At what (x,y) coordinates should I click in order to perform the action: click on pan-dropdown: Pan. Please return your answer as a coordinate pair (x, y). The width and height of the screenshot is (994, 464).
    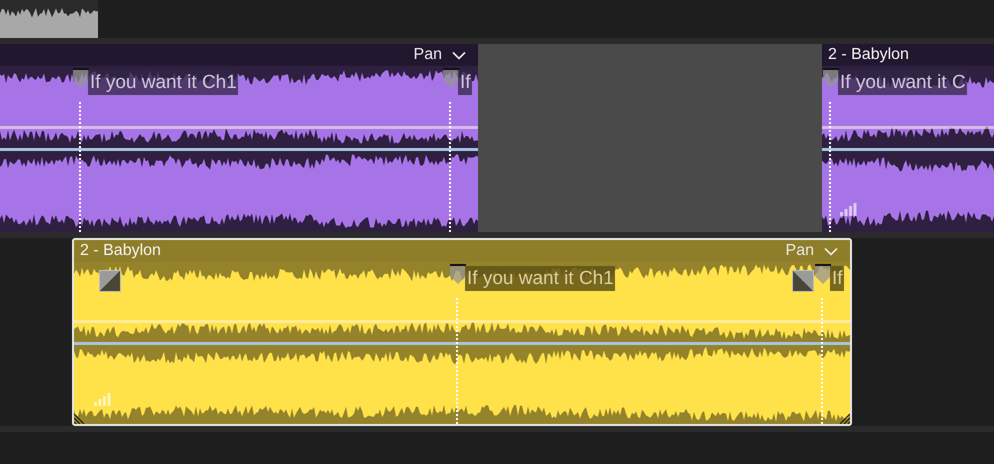
    Looking at the image, I should click on (440, 55).